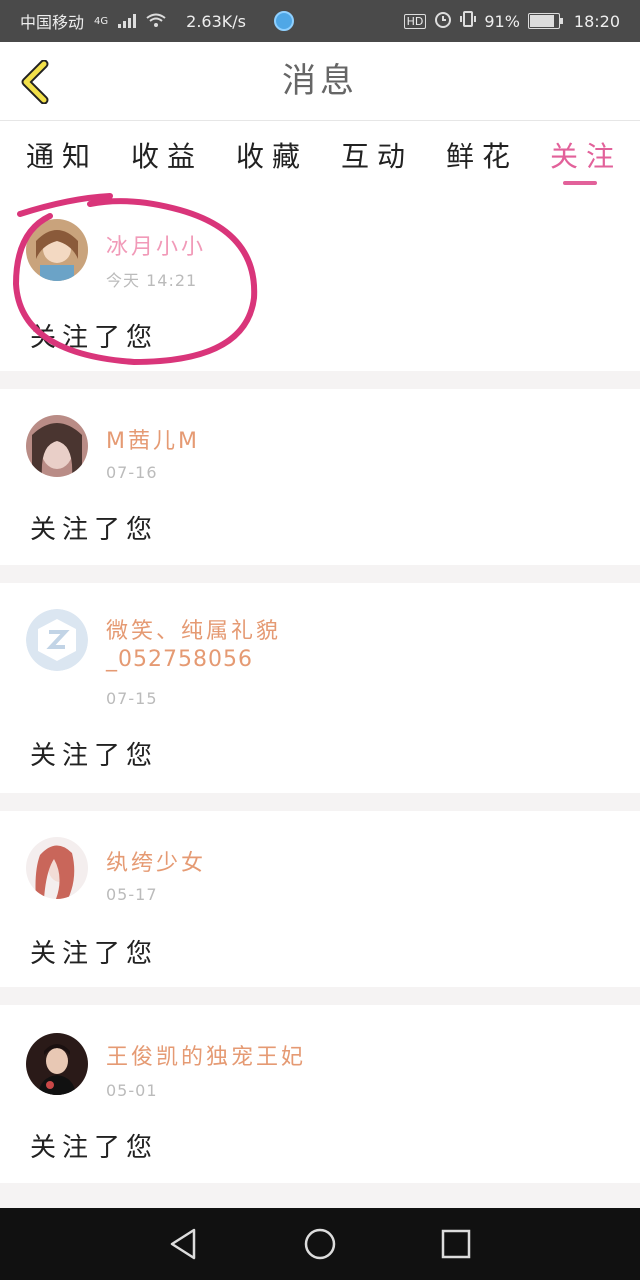  I want to click on battery-percent: 91%, so click(502, 21).